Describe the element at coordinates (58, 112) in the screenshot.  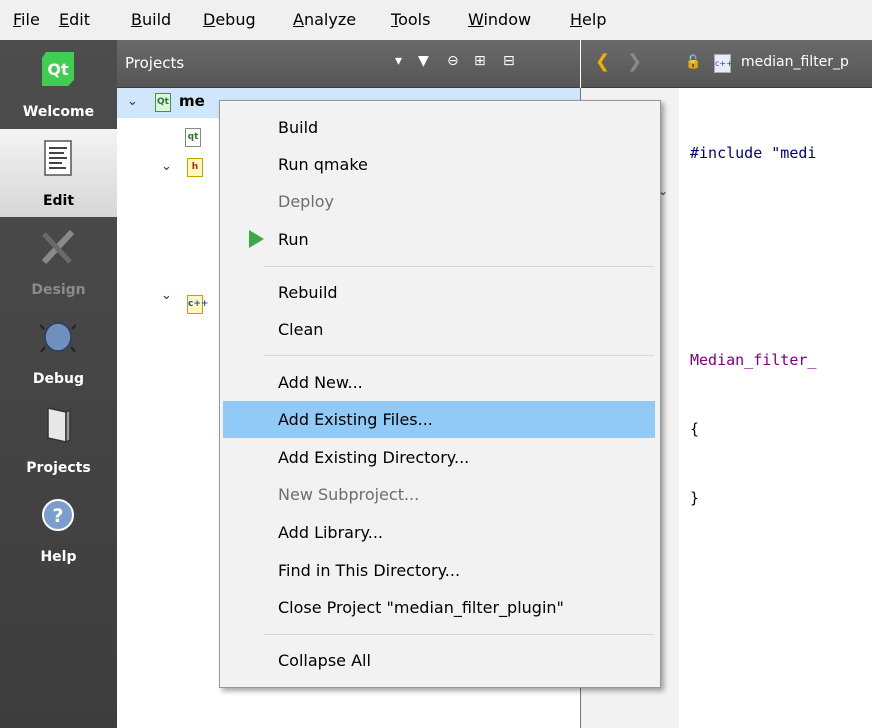
I see `mode-welcome-label: Welcome` at that location.